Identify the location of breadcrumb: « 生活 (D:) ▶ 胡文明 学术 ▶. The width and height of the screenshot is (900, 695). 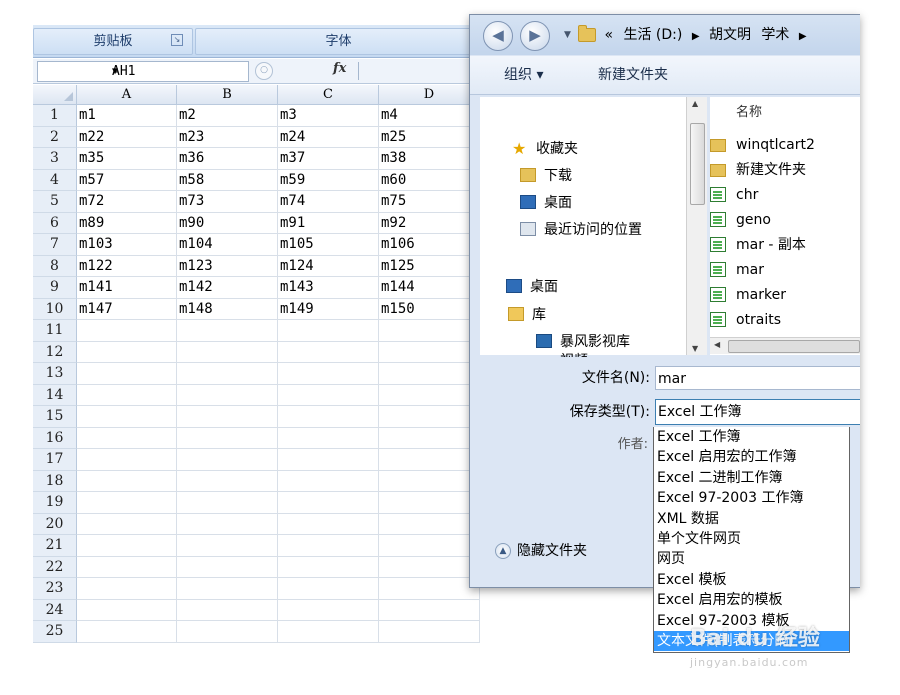
(719, 35).